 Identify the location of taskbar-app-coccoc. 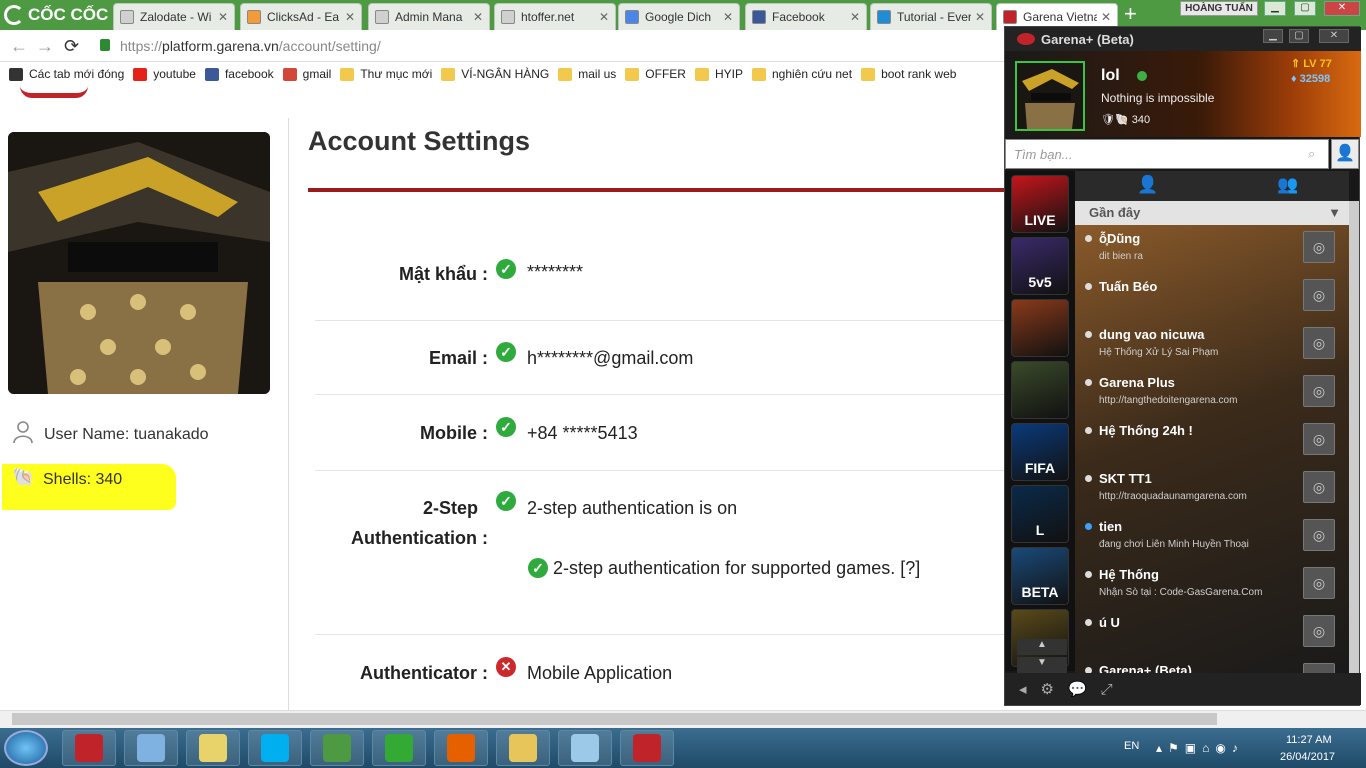
(337, 748).